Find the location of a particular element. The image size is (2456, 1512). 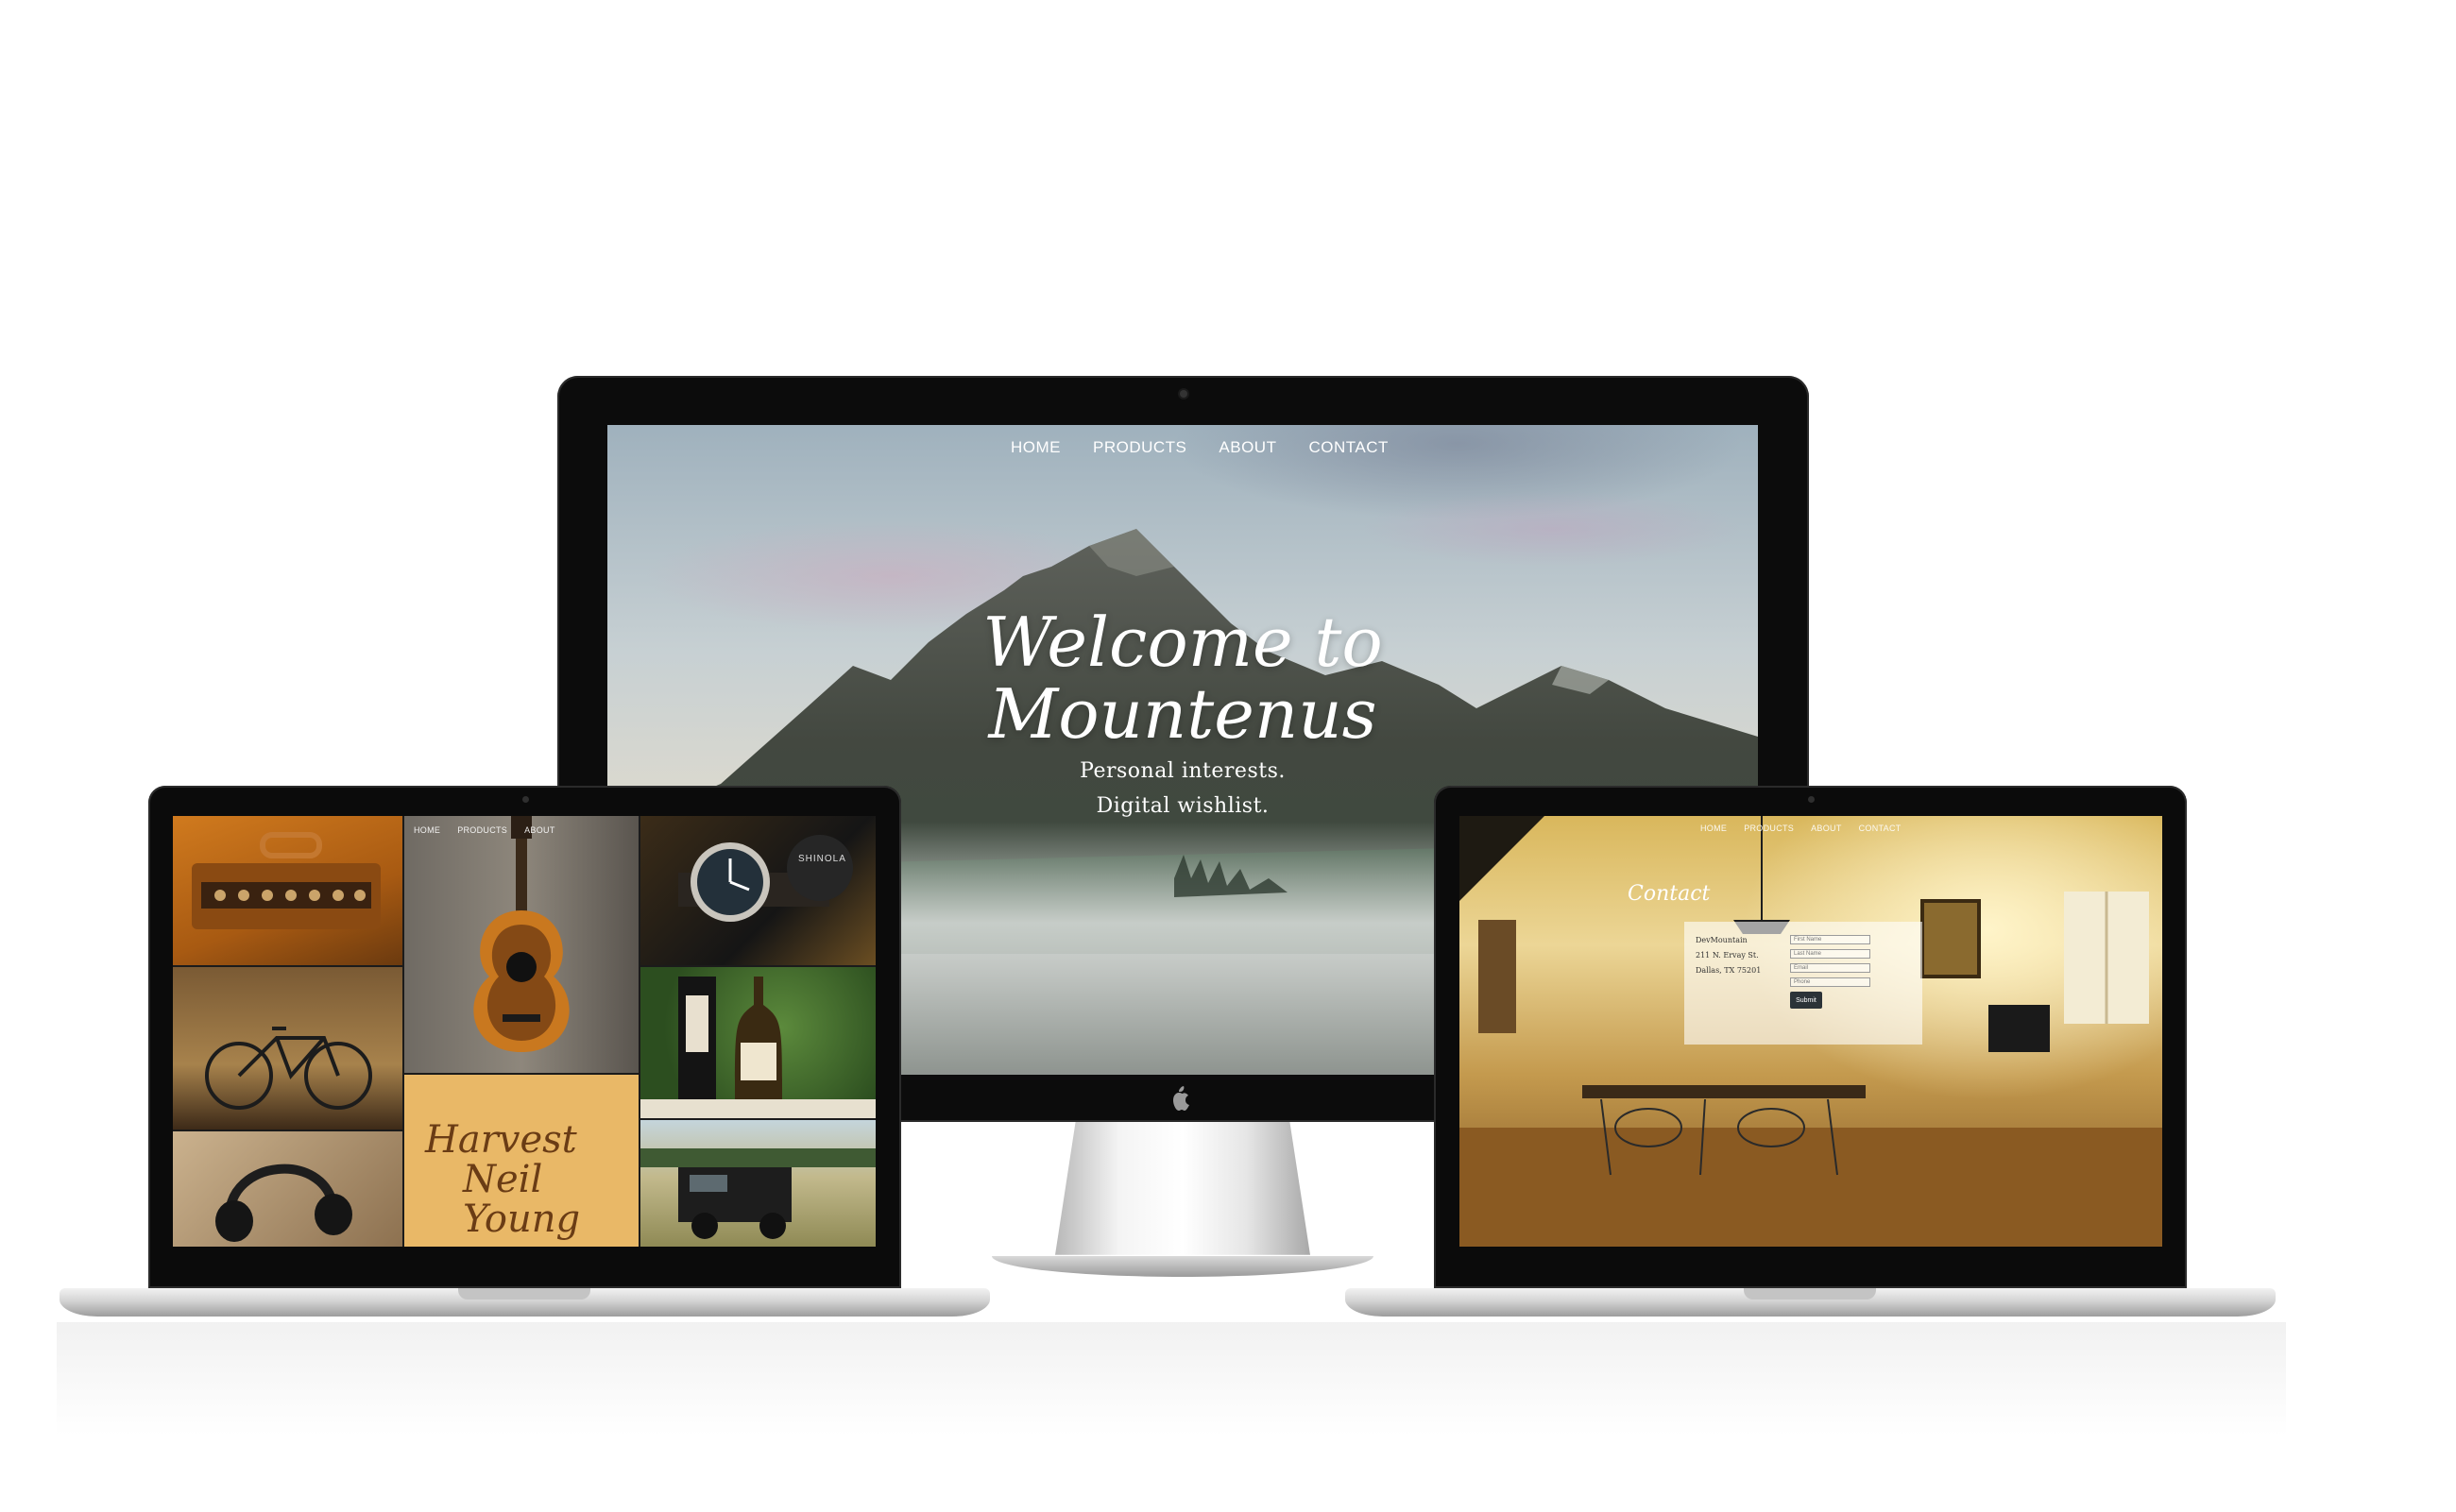

apple-logo-icon is located at coordinates (1181, 1098).